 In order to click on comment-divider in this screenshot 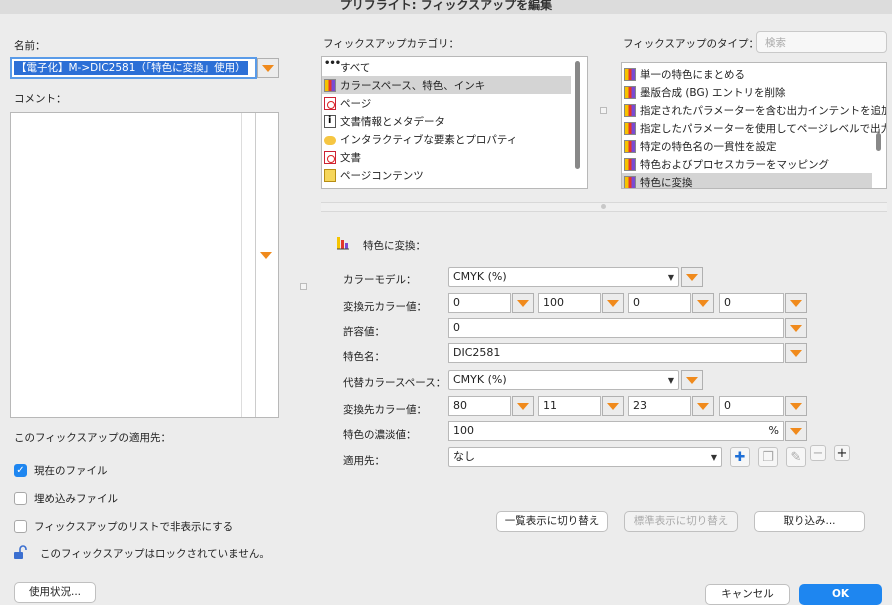, I will do `click(241, 265)`.